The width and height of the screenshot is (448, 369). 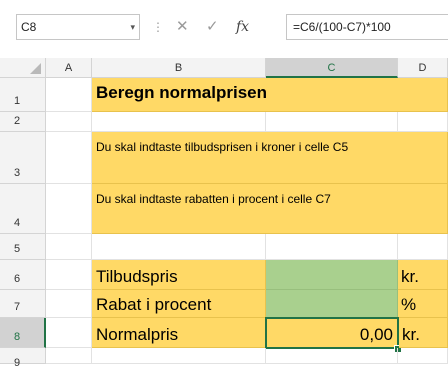 I want to click on cell-a1, so click(x=69, y=95).